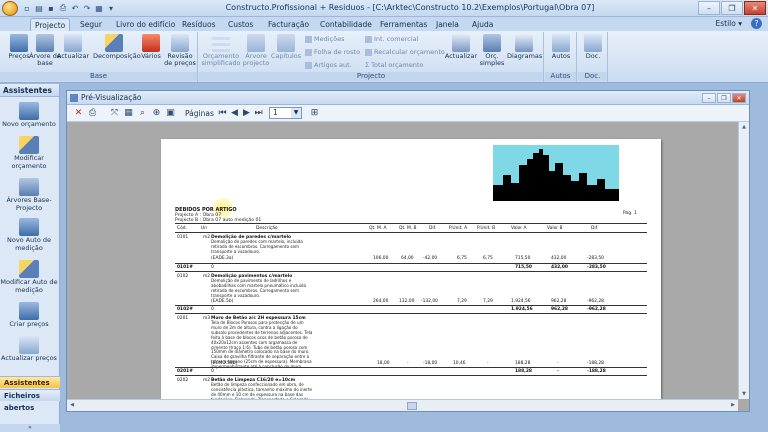  I want to click on scroll-down-icon: ▼, so click(744, 394).